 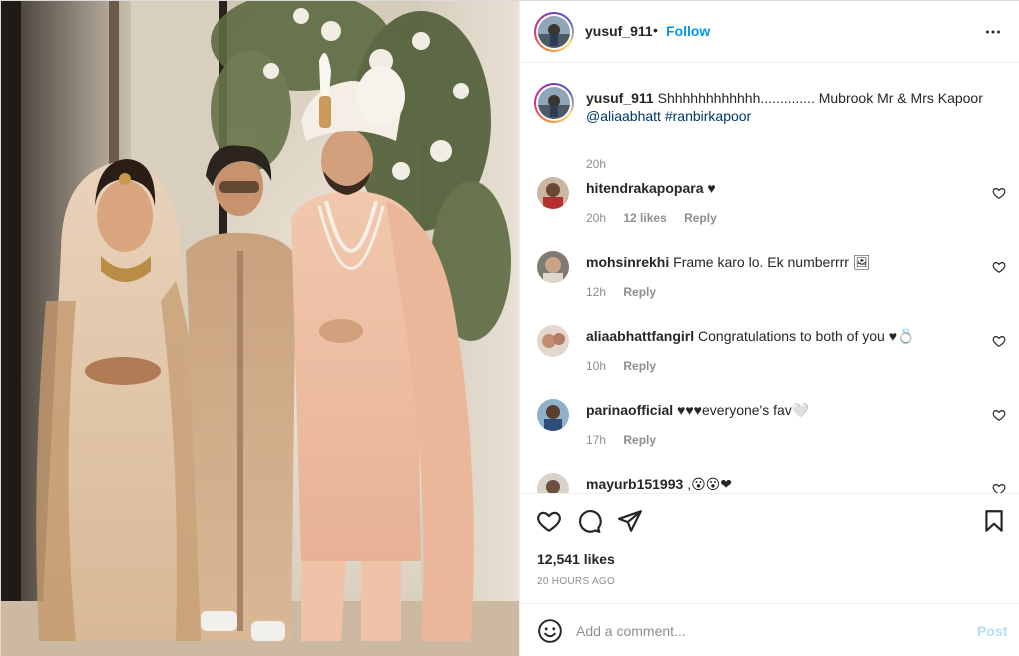 I want to click on comment-bubble-icon, so click(x=589, y=521).